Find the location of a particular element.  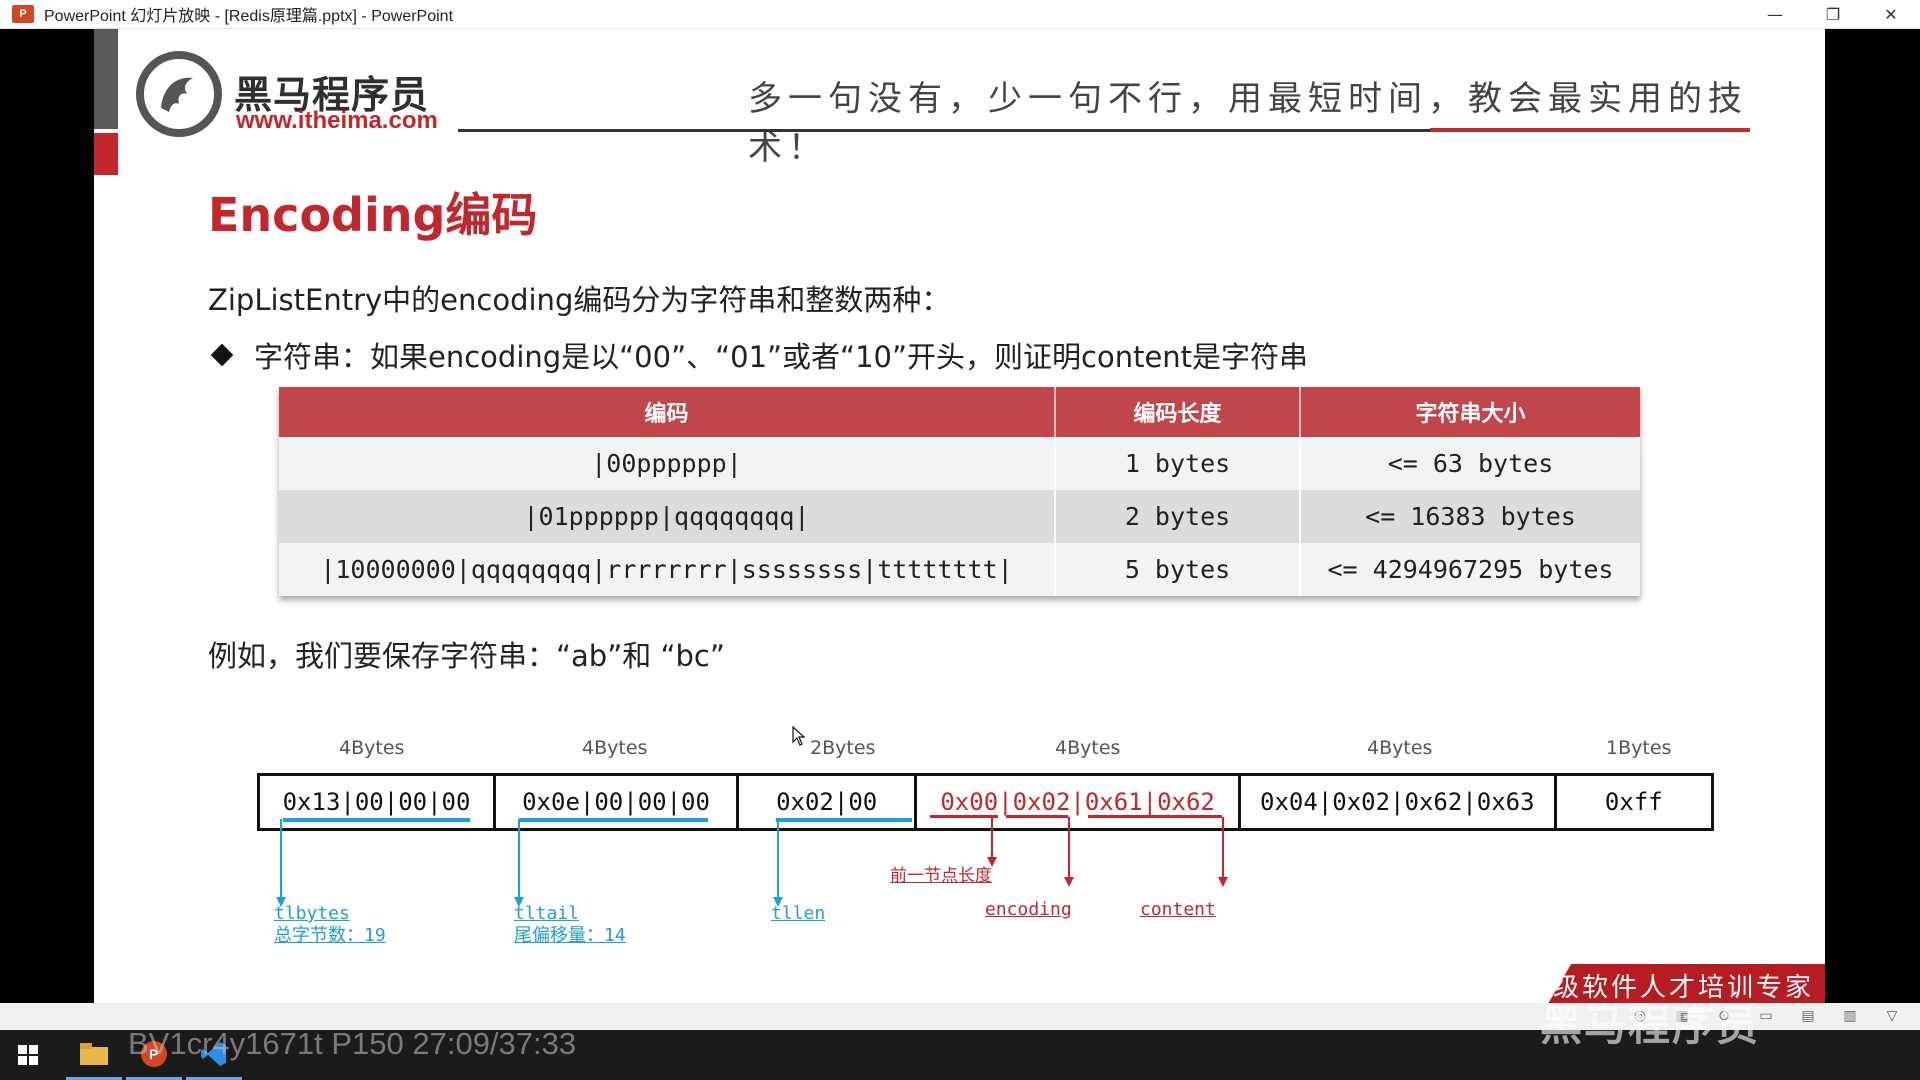

horse-logo-icon is located at coordinates (179, 94).